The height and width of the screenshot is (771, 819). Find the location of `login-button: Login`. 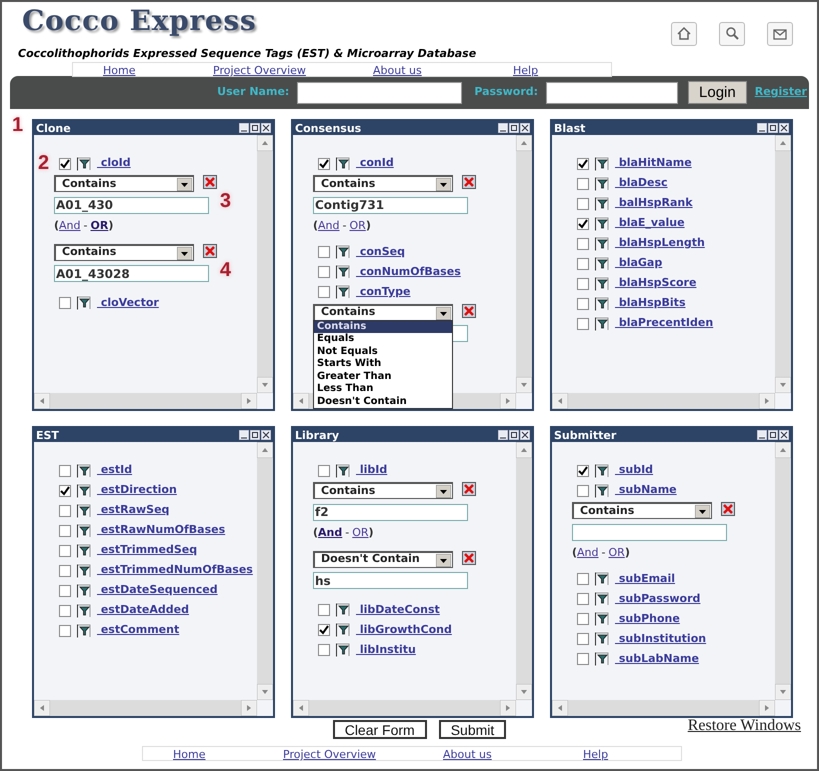

login-button: Login is located at coordinates (717, 92).